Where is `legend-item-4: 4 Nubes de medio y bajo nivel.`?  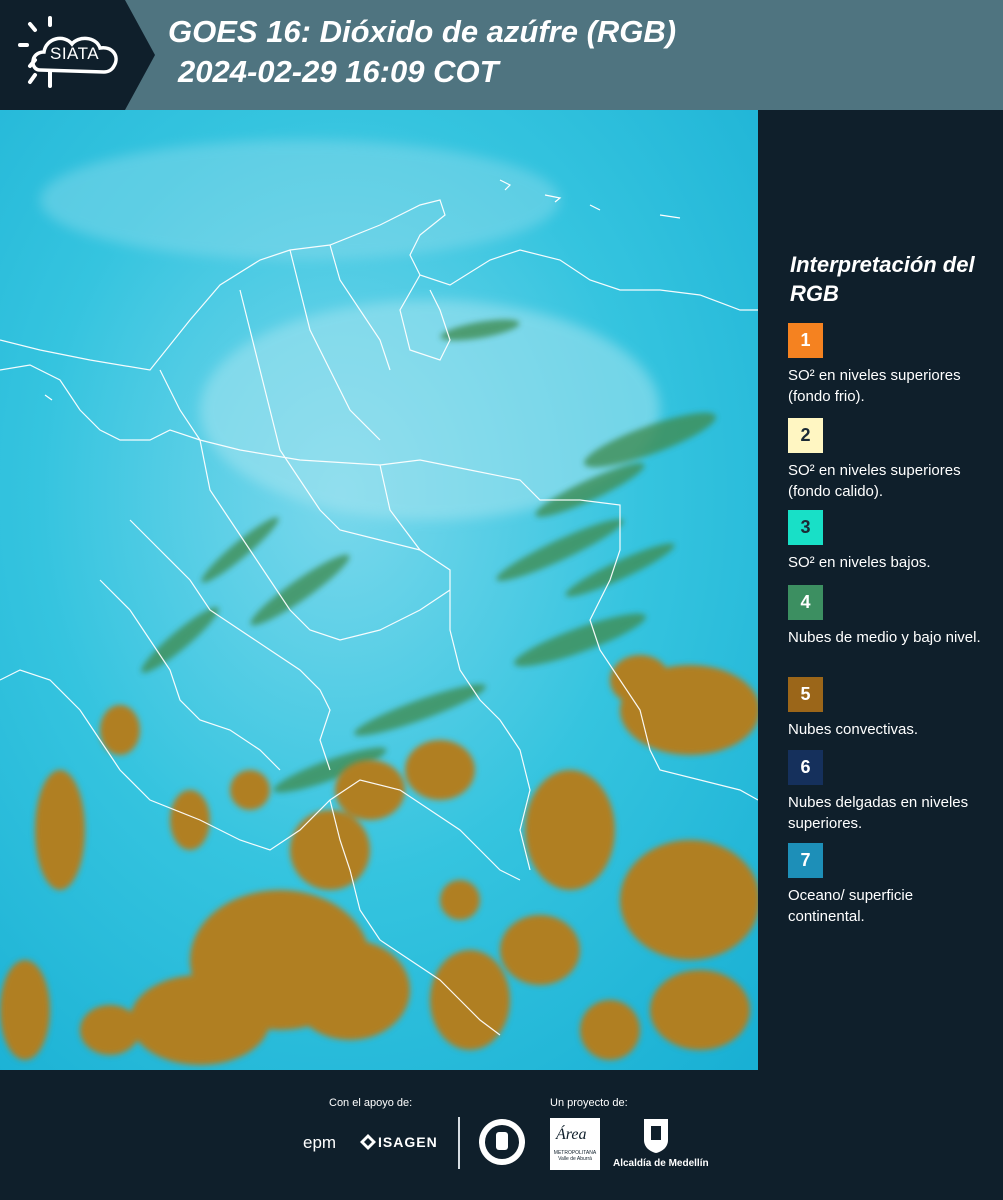 legend-item-4: 4 Nubes de medio y bajo nivel. is located at coordinates (888, 616).